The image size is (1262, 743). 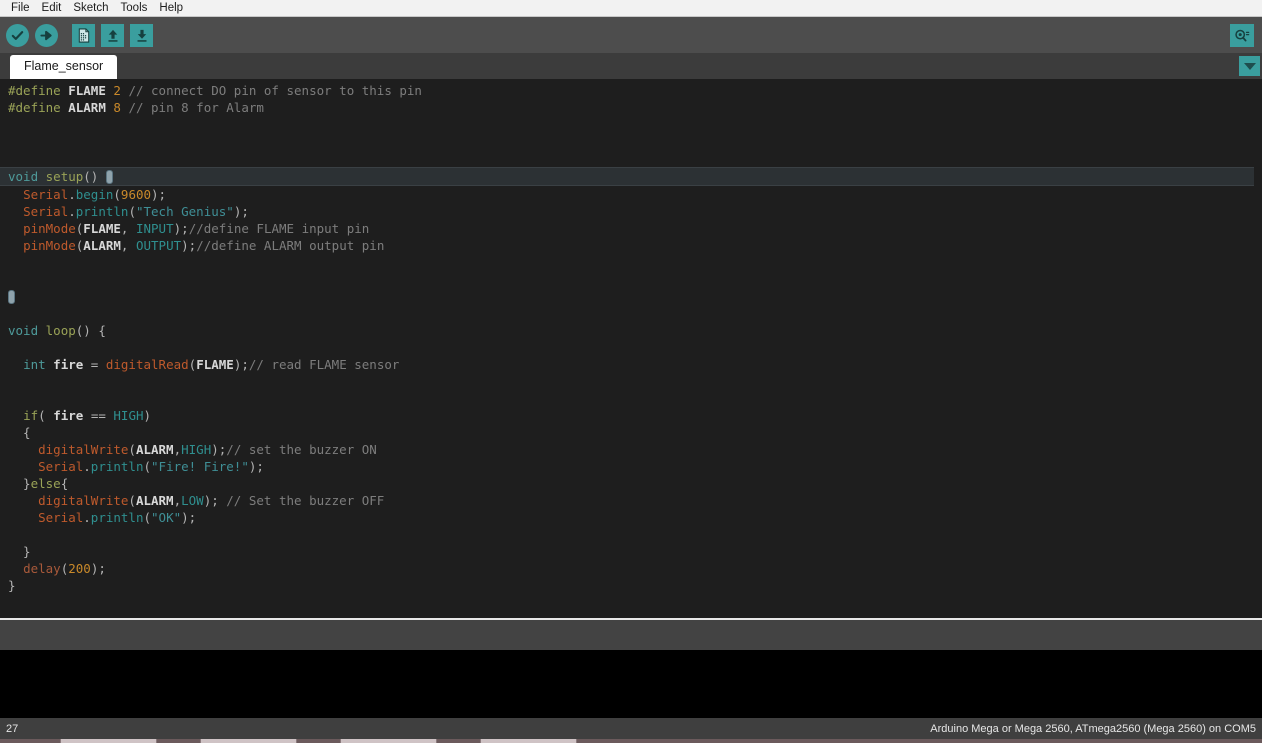 I want to click on upload-button, so click(x=46, y=35).